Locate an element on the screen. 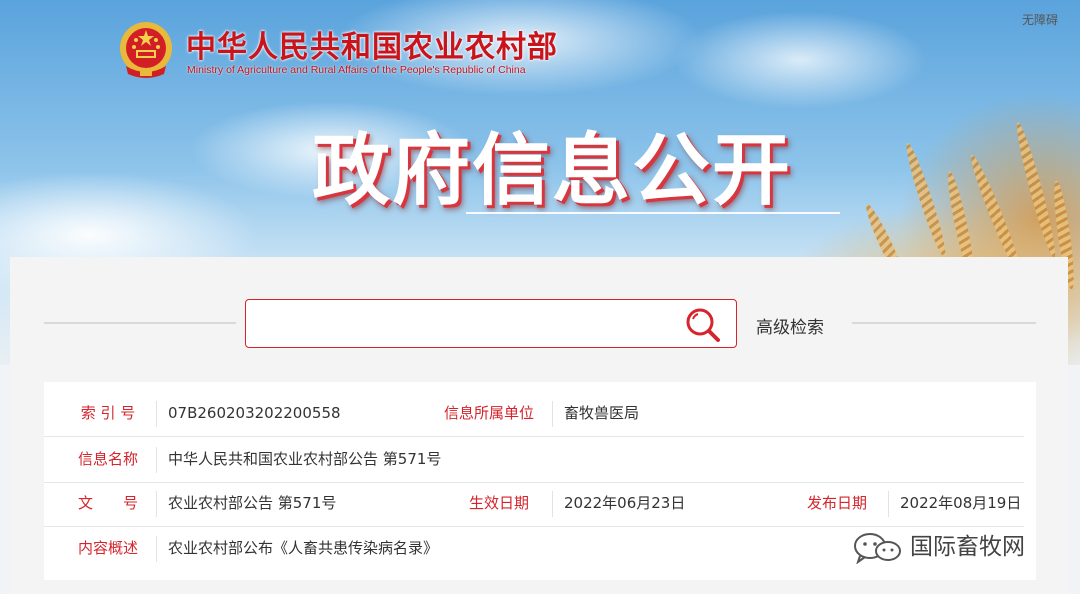 This screenshot has width=1080, height=594. watermark-text: 国际畜牧网 is located at coordinates (967, 547).